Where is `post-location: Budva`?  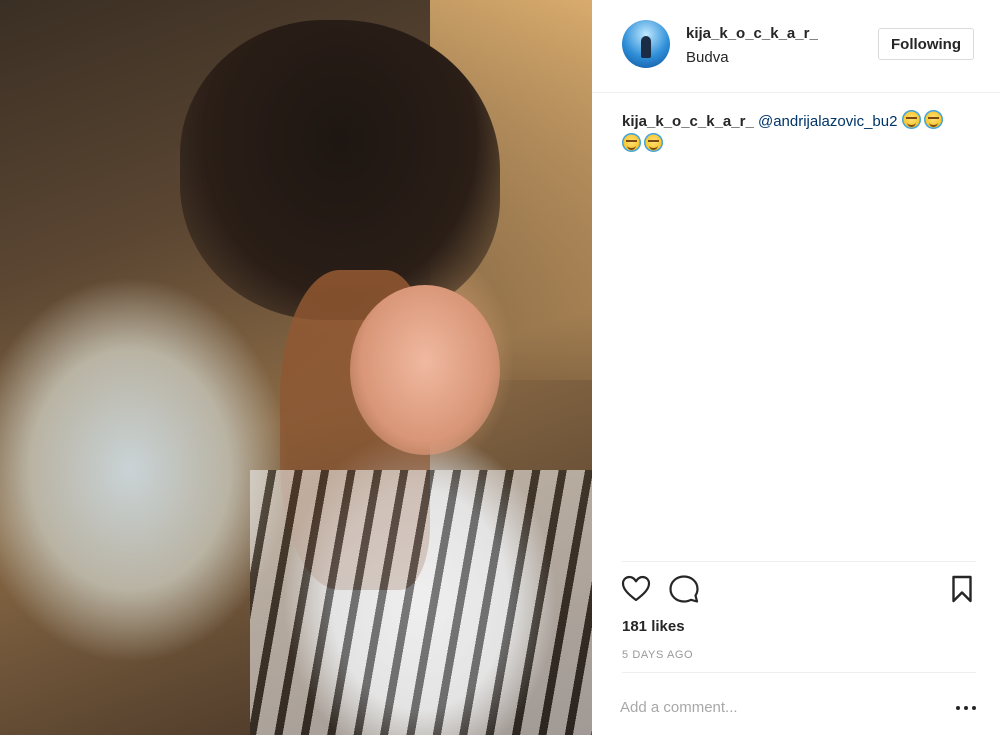
post-location: Budva is located at coordinates (707, 57).